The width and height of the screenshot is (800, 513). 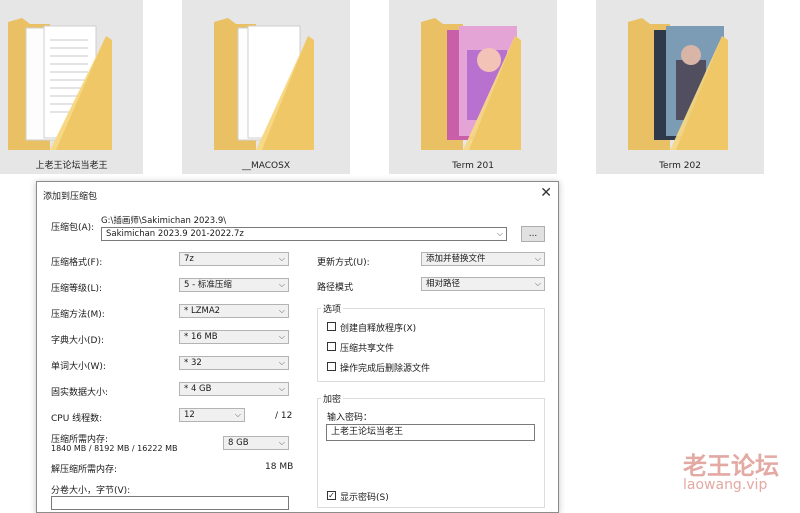 What do you see at coordinates (114, 448) in the screenshot?
I see `mem-comp-detail: 1840 MB / 8192 MB / 16222 MB` at bounding box center [114, 448].